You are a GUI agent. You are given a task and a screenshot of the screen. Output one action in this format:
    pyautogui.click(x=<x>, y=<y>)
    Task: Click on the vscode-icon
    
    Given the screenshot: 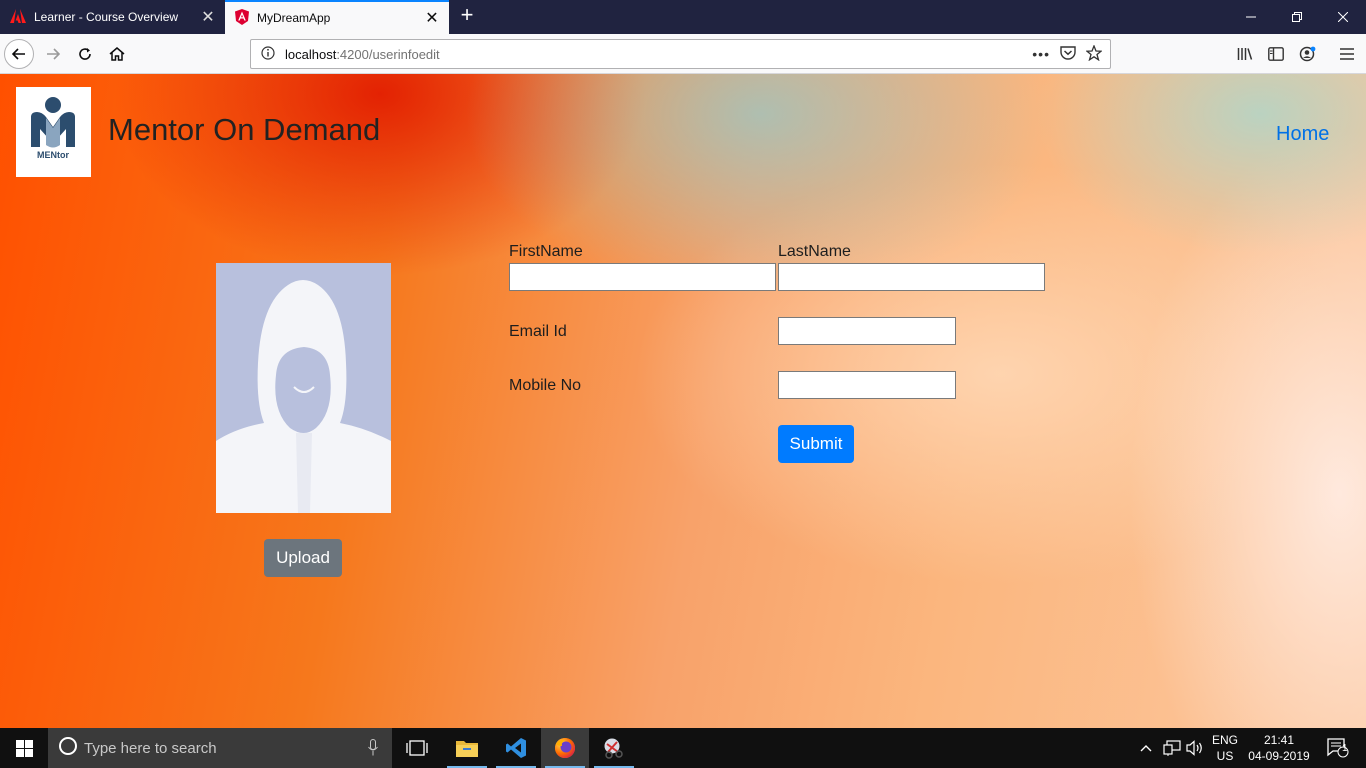 What is the action you would take?
    pyautogui.click(x=516, y=748)
    